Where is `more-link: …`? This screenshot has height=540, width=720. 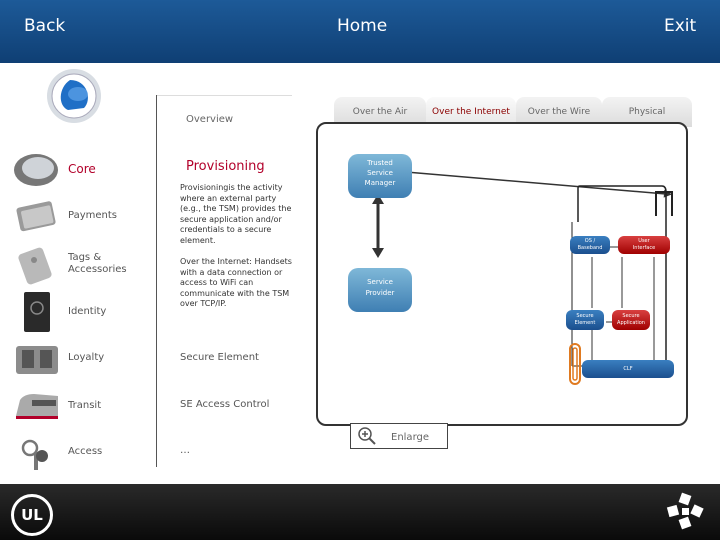
more-link: … is located at coordinates (185, 450).